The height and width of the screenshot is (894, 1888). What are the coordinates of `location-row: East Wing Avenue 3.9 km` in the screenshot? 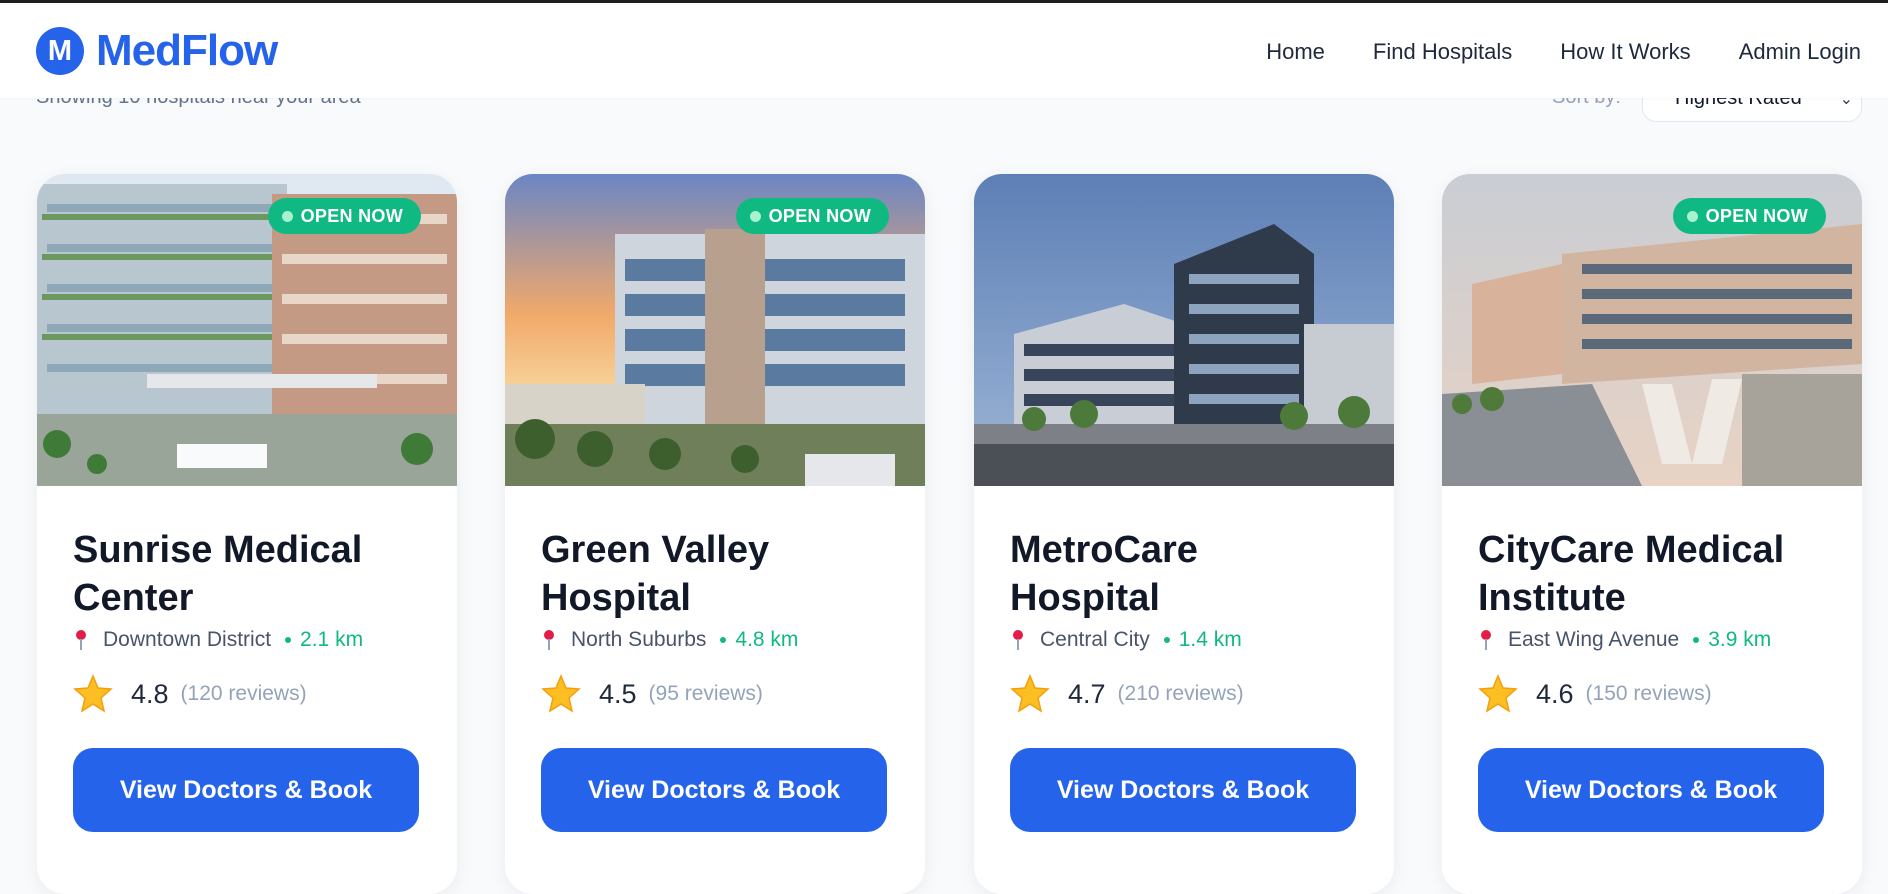 It's located at (1652, 640).